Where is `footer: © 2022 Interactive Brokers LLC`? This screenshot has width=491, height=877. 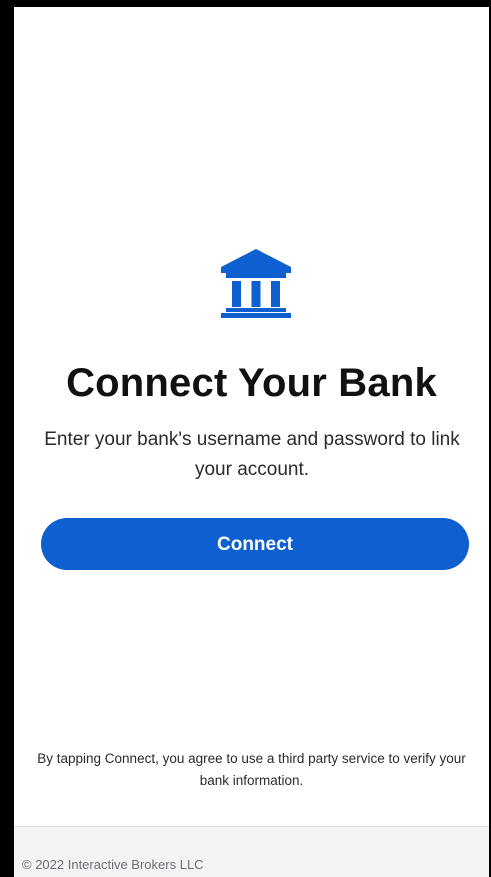
footer: © 2022 Interactive Brokers LLC is located at coordinates (251, 851).